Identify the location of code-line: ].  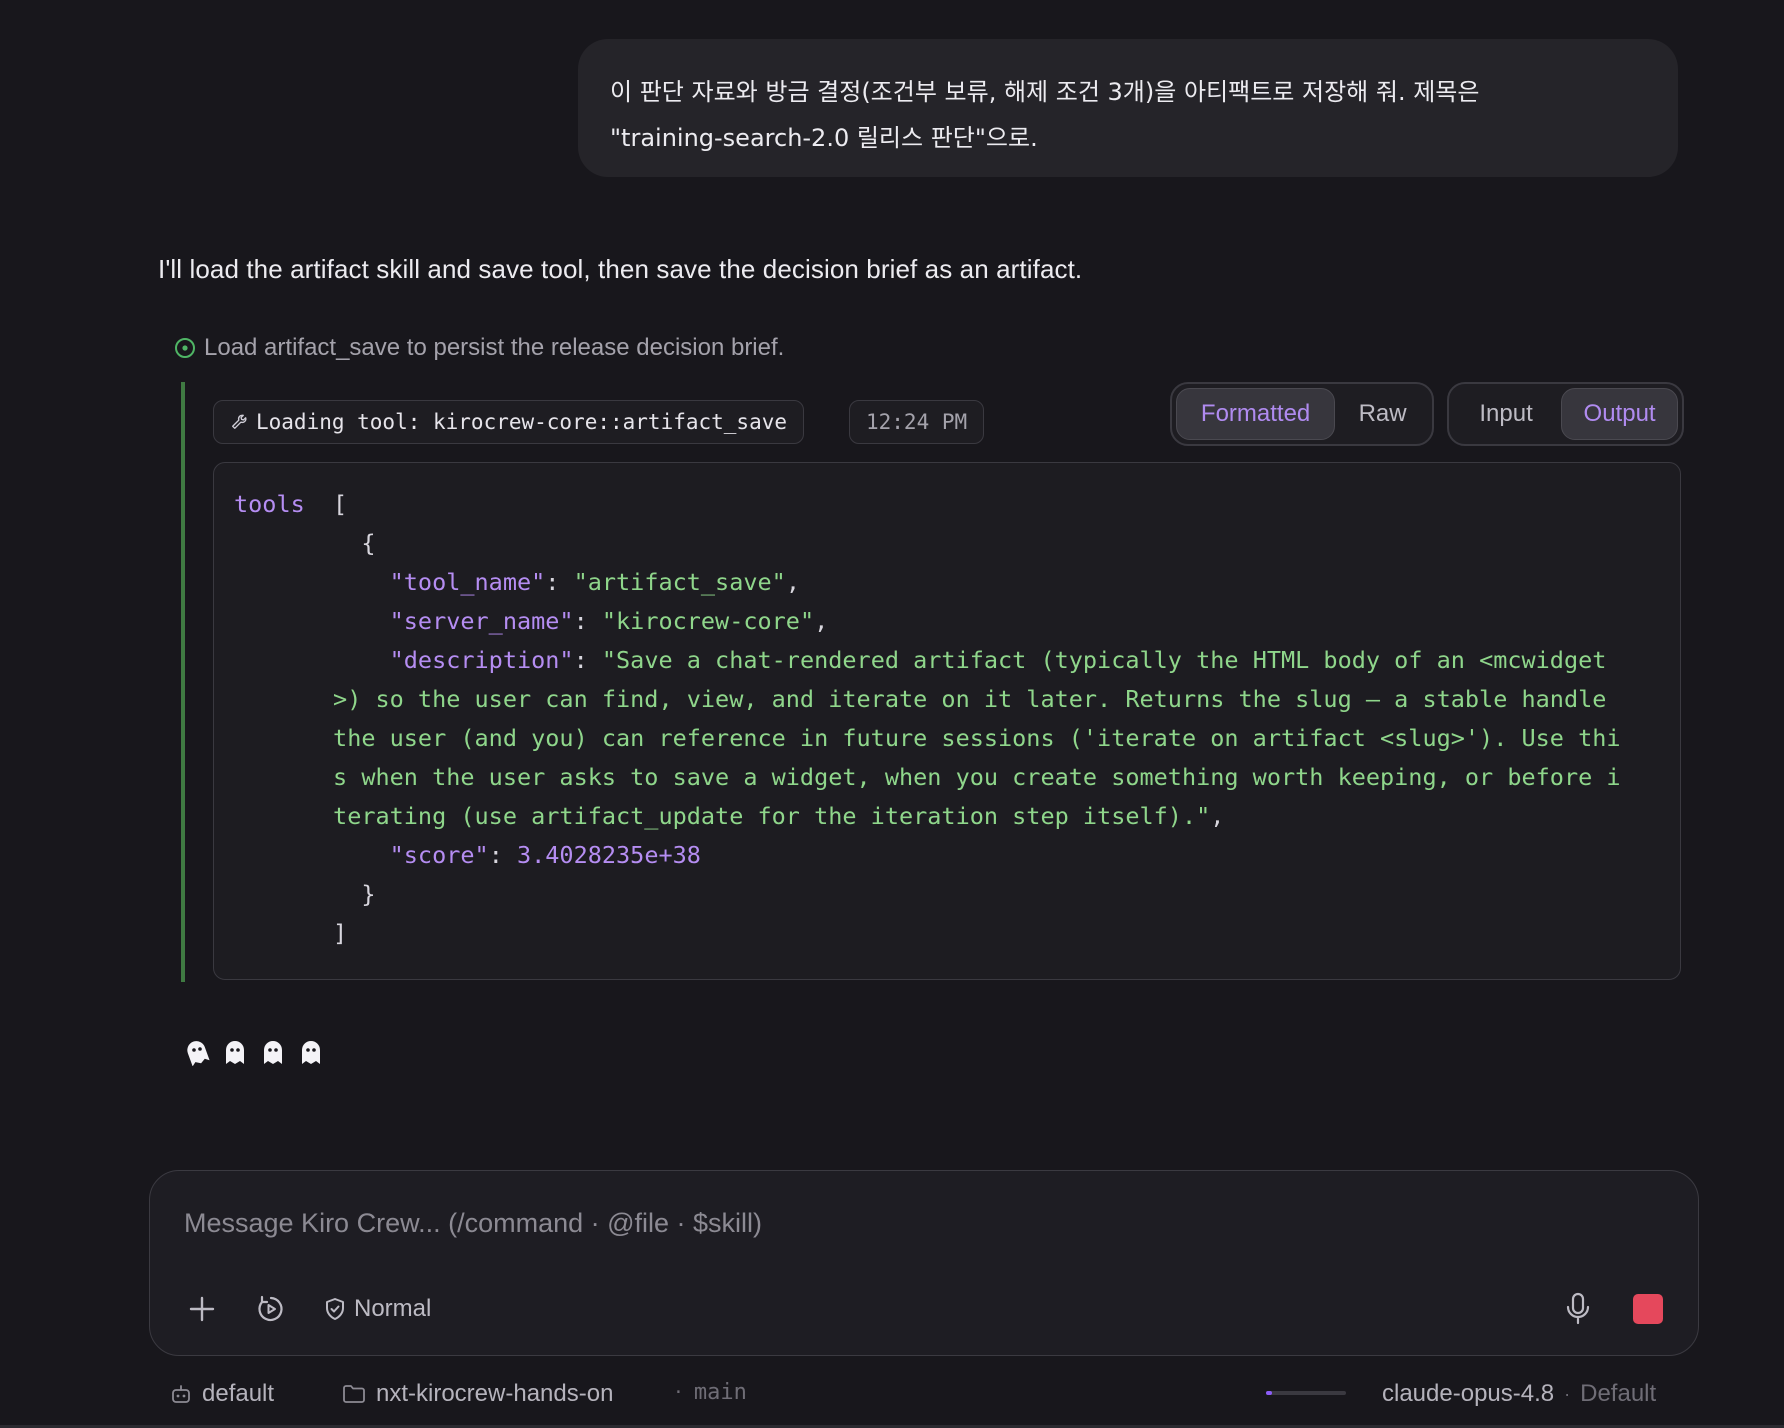
(340, 933).